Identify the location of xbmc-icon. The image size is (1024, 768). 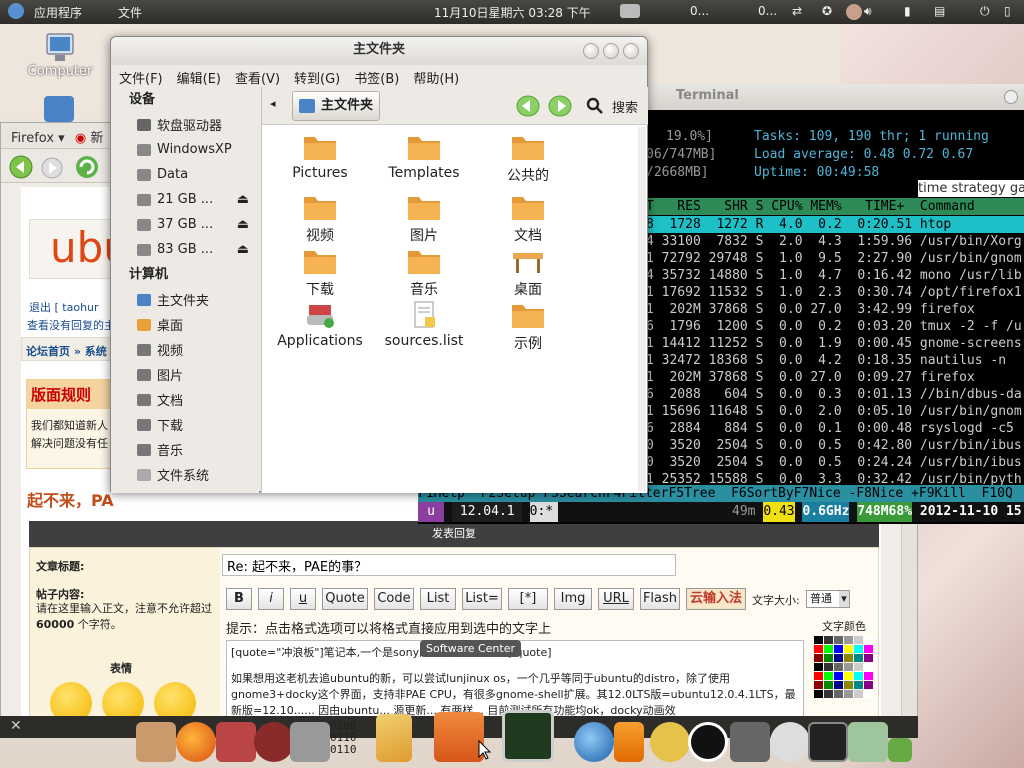
(900, 750).